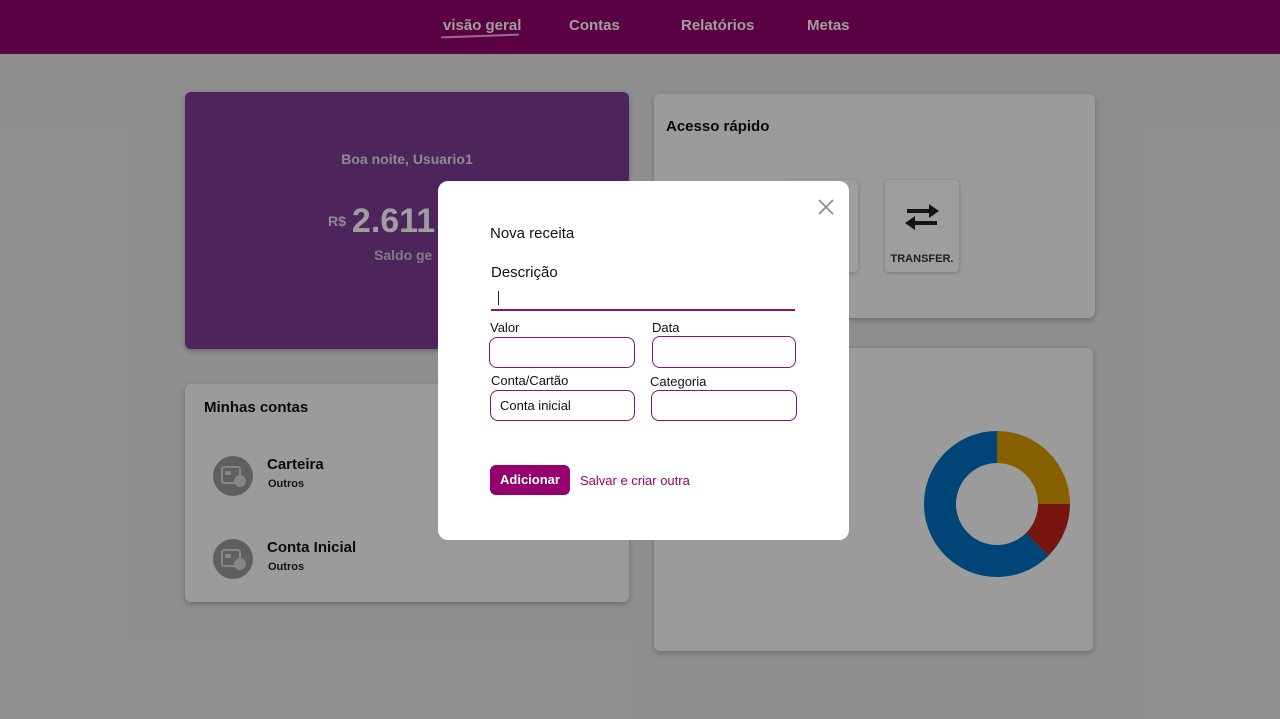  Describe the element at coordinates (635, 480) in the screenshot. I see `save-and-create-link: Salvar e criar outra` at that location.